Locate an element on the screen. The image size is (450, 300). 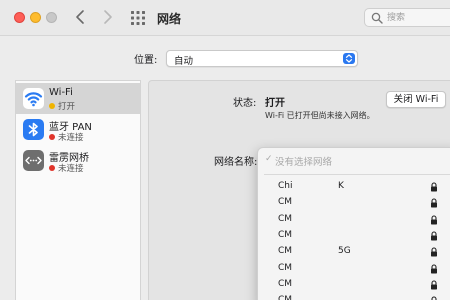
network-name-label: 网络名称: is located at coordinates (236, 162).